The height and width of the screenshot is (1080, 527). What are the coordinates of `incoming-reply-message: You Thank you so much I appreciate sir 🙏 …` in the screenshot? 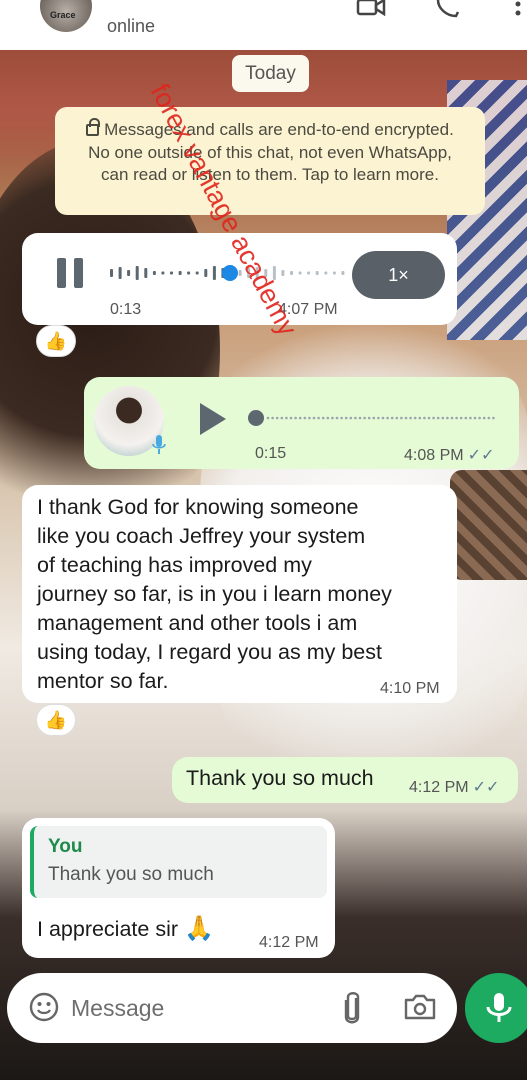 It's located at (178, 888).